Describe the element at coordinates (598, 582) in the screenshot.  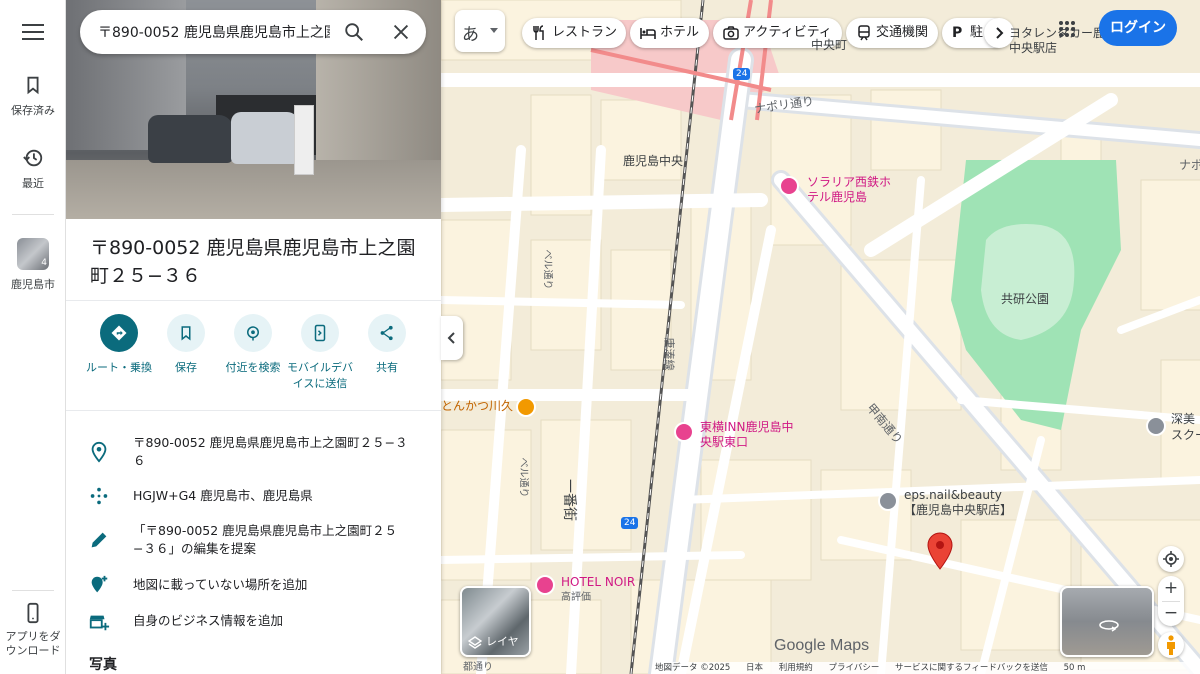
I see `poi-noir: HOTEL NOIR` at that location.